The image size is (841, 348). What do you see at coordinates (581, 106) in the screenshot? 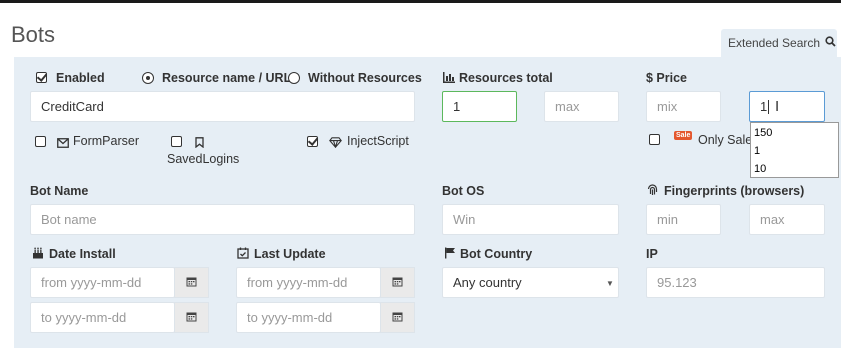
I see `resources-max-input: max` at bounding box center [581, 106].